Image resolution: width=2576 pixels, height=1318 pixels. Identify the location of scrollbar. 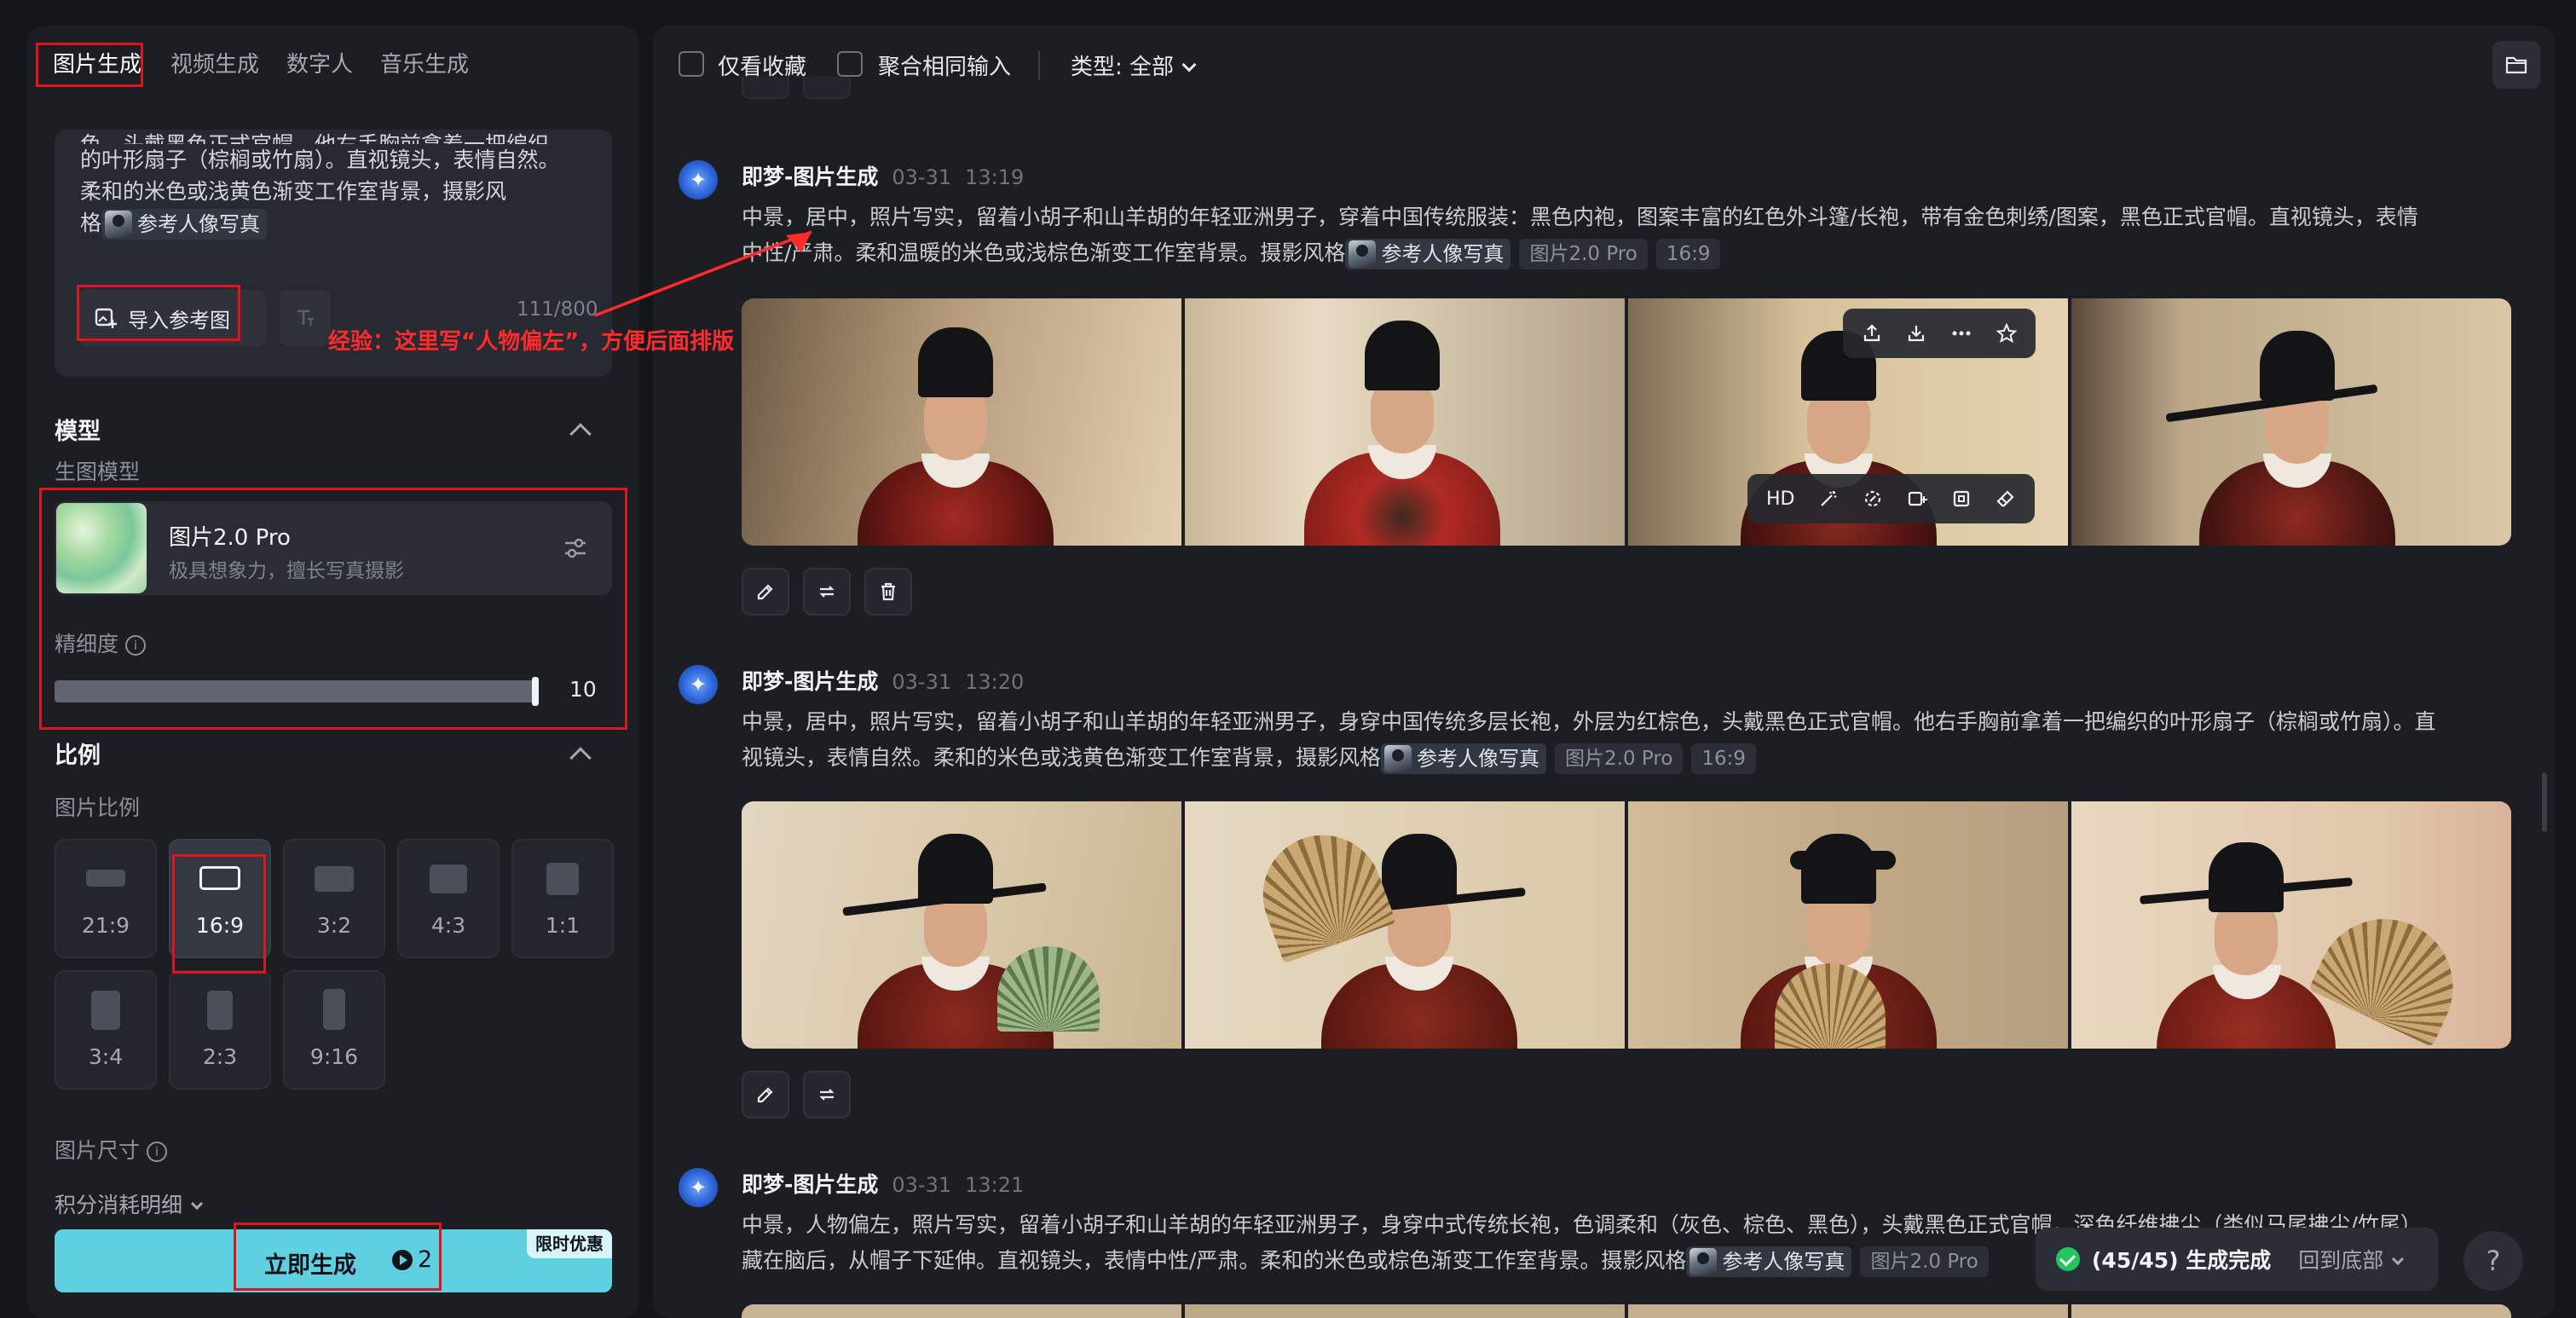
(2544, 802).